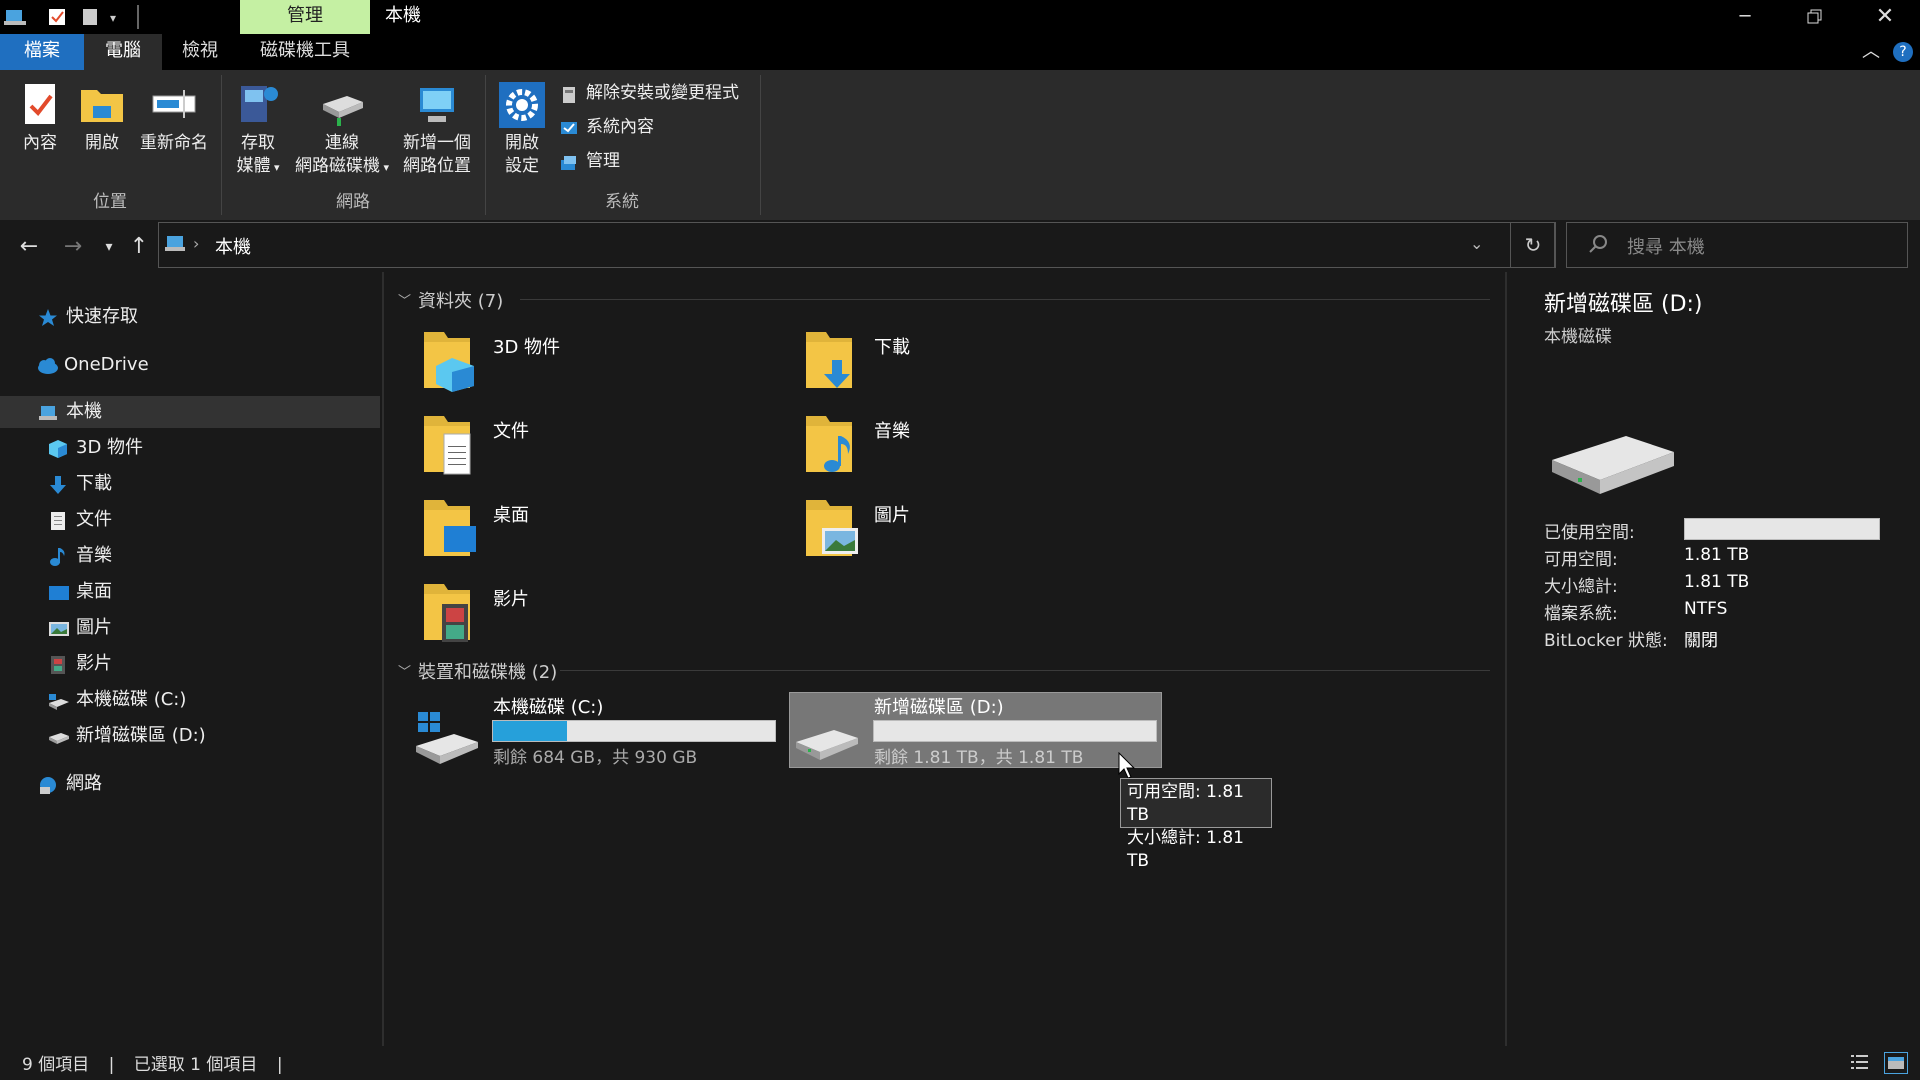  What do you see at coordinates (437, 105) in the screenshot?
I see `network-location-icon` at bounding box center [437, 105].